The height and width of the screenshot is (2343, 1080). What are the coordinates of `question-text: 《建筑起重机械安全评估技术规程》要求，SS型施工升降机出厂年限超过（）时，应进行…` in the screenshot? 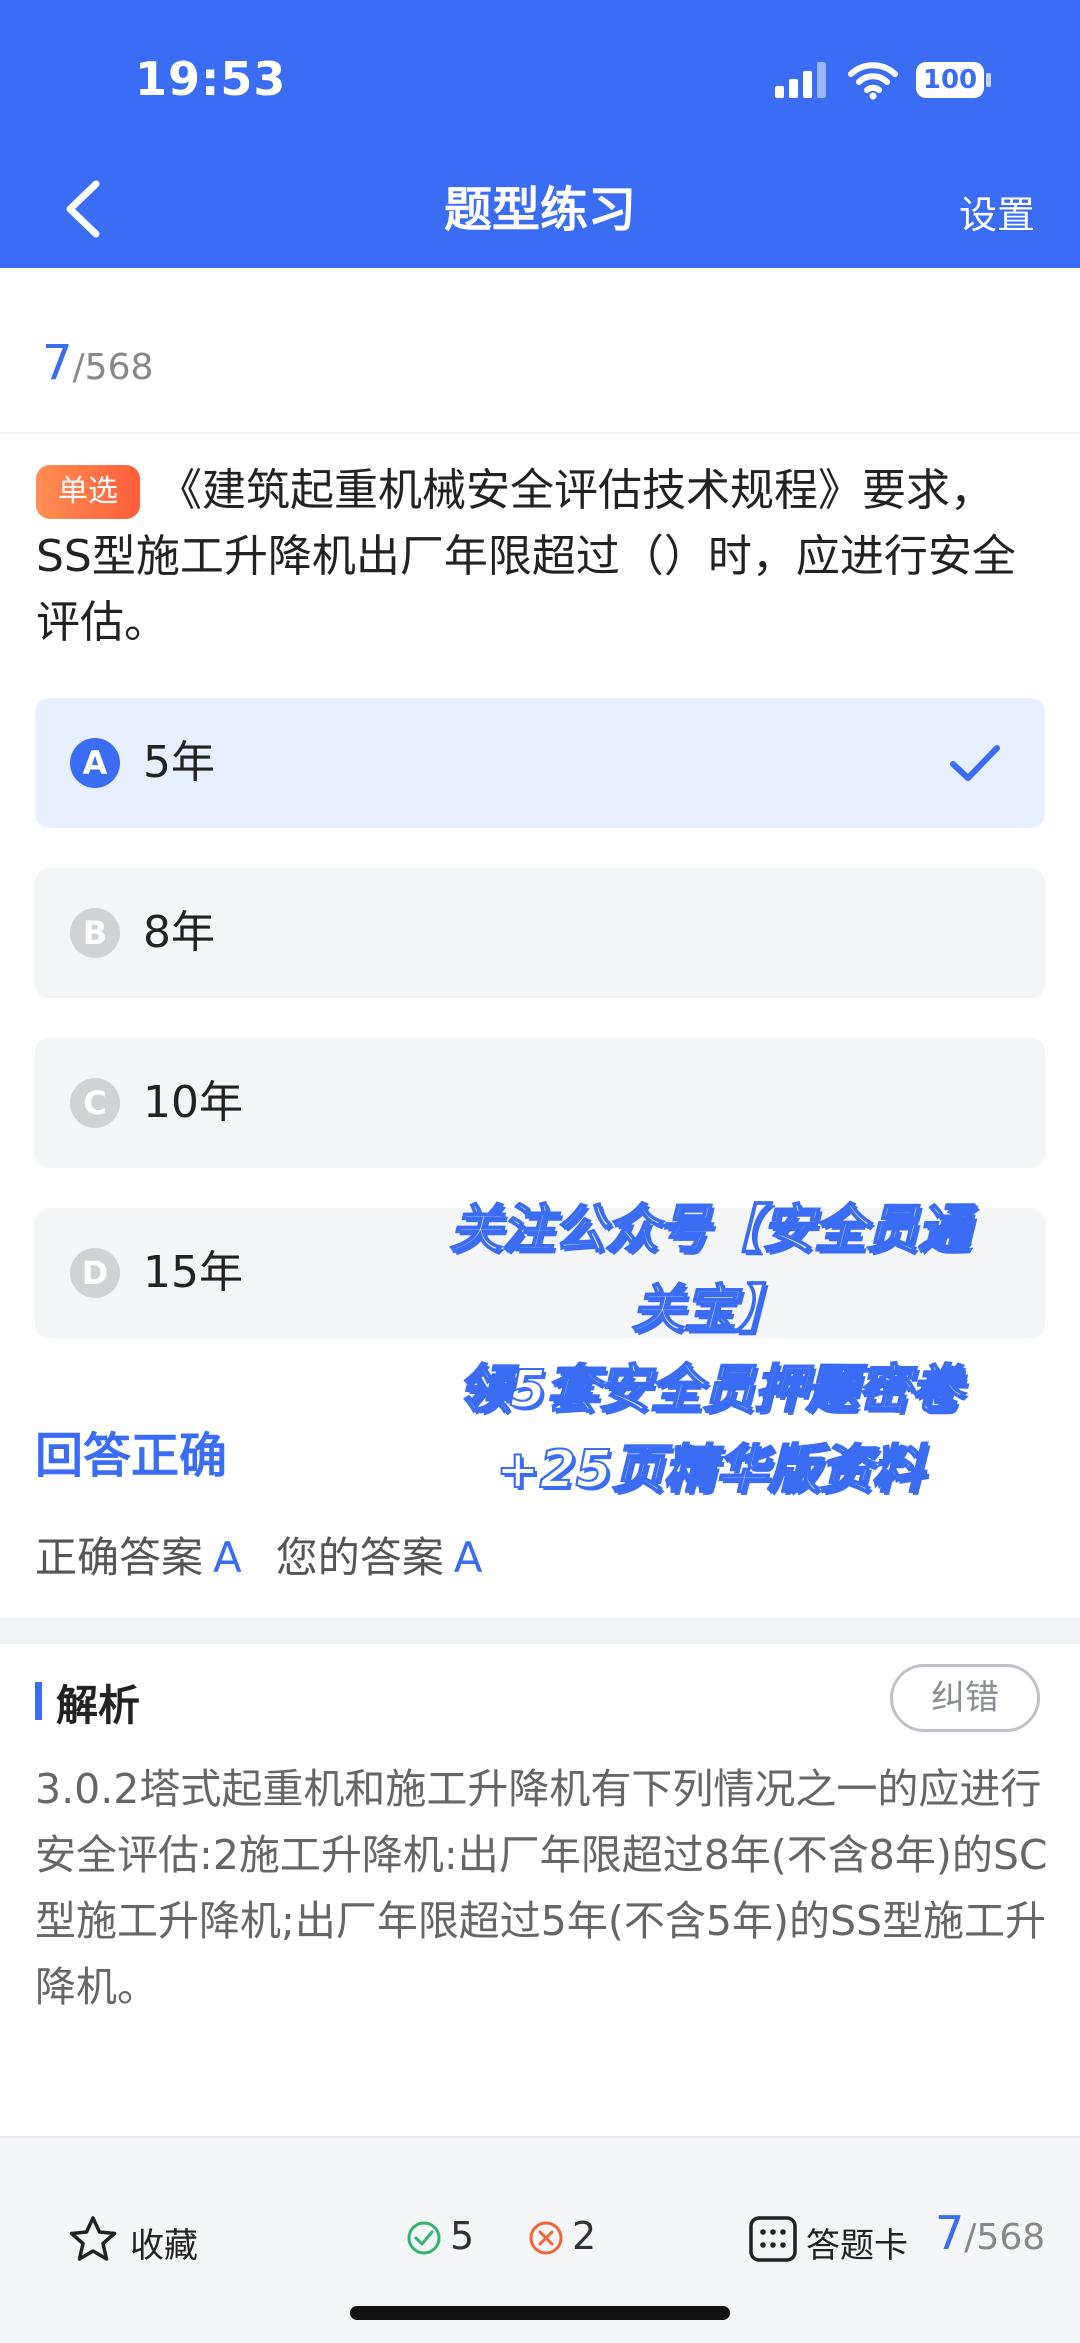 It's located at (526, 556).